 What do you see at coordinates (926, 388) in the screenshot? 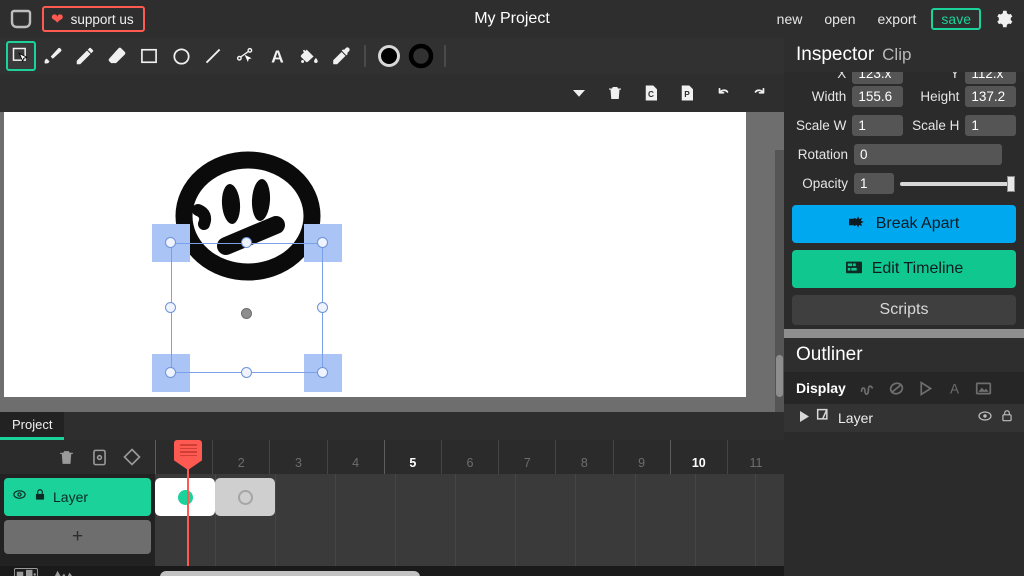
I see `button-play-icon` at bounding box center [926, 388].